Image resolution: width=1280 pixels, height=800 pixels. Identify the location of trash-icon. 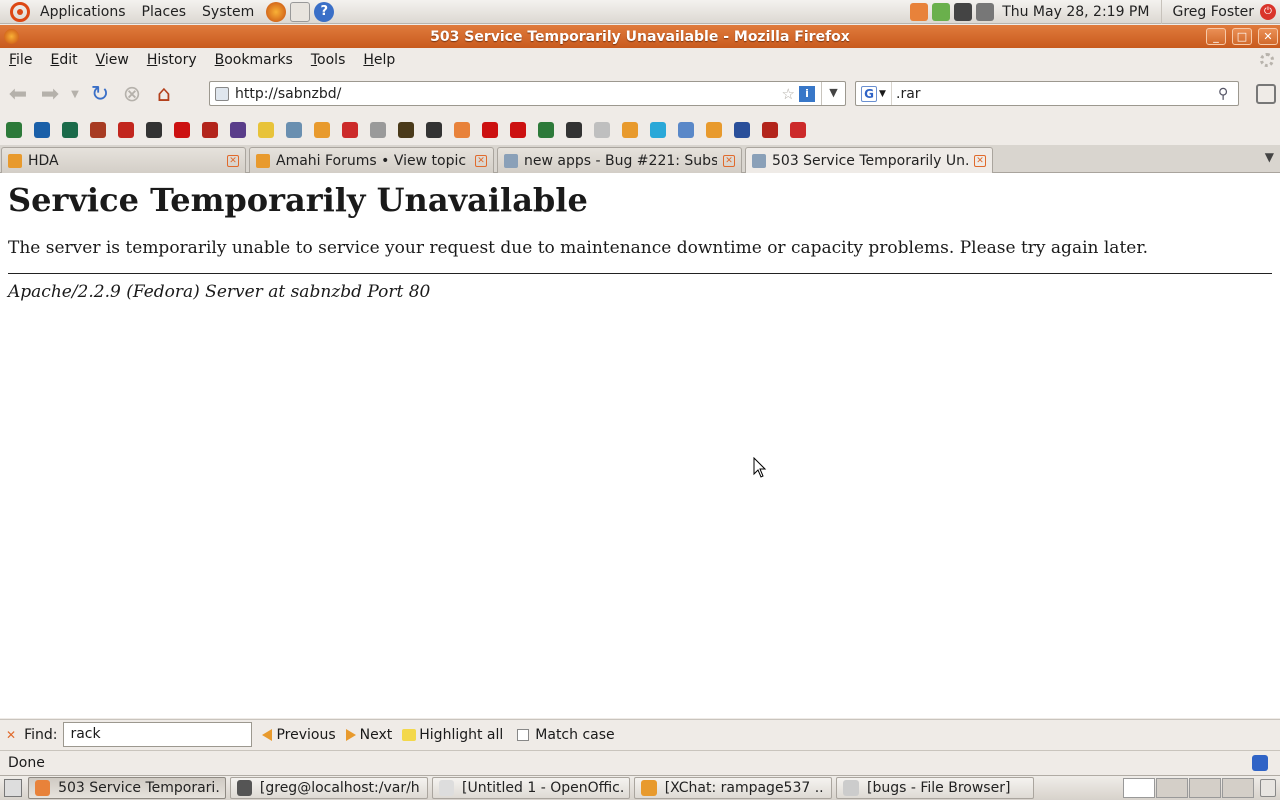
(1268, 788).